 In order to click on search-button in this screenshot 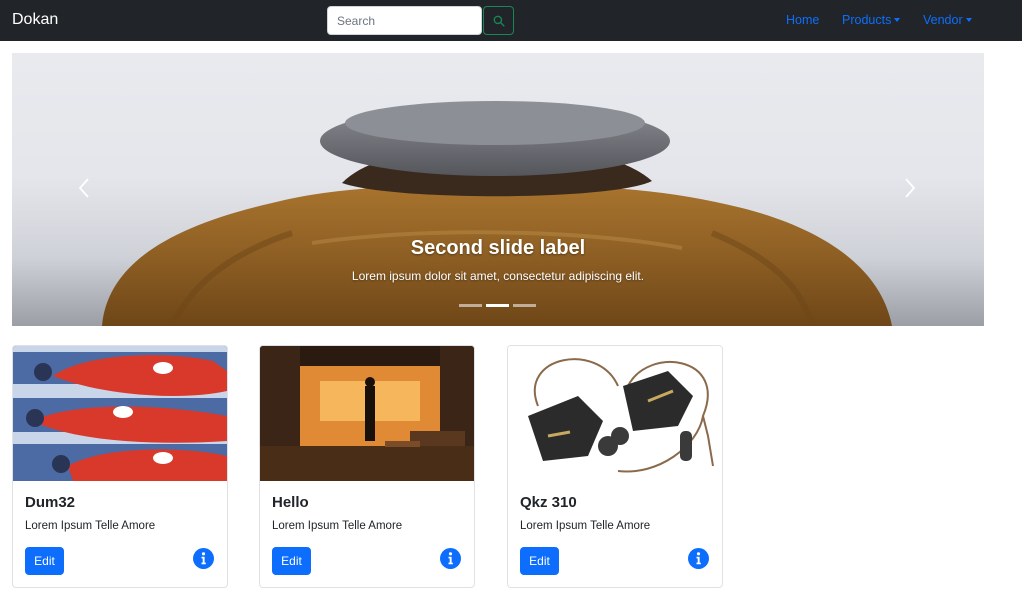, I will do `click(498, 20)`.